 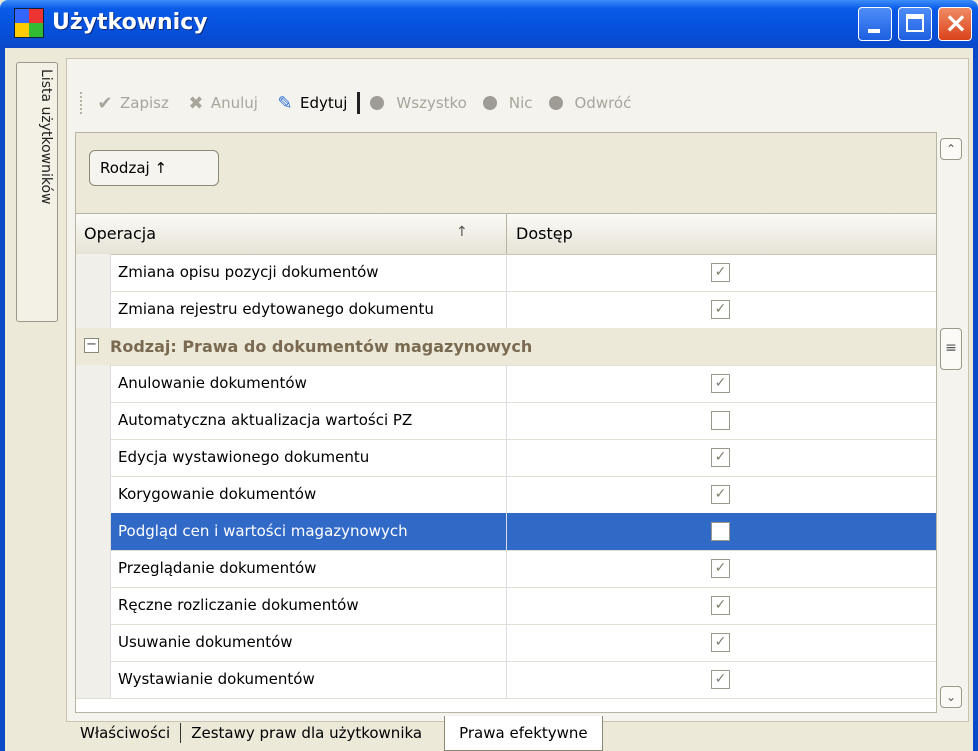 I want to click on table-row: Usuwanie dokumentów ✓, so click(x=506, y=643).